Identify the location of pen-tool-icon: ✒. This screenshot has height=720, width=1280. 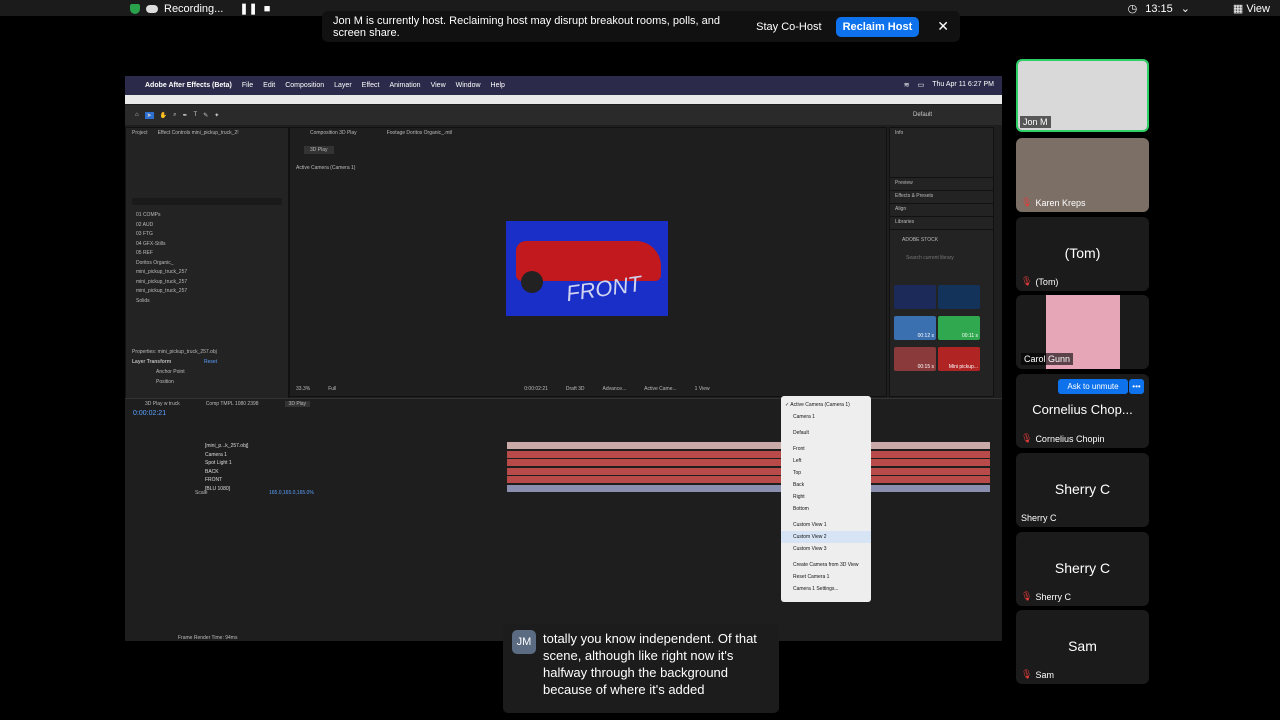
(185, 115).